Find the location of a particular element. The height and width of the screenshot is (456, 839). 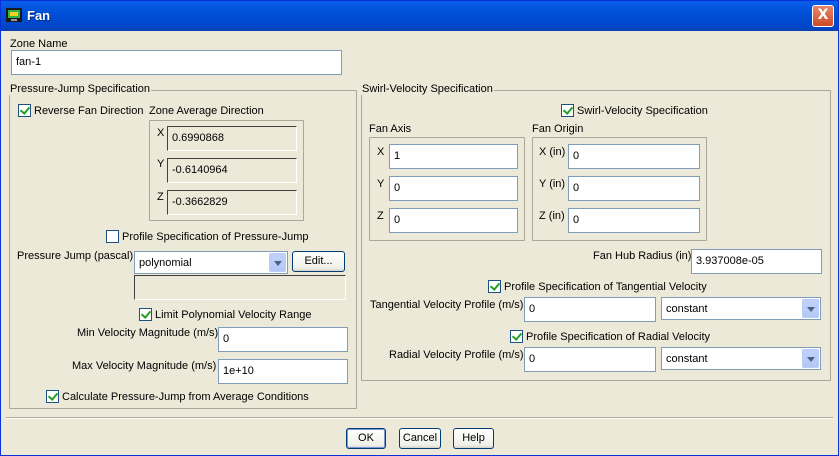

reverse-fan-label: Reverse Fan Direction is located at coordinates (89, 111).